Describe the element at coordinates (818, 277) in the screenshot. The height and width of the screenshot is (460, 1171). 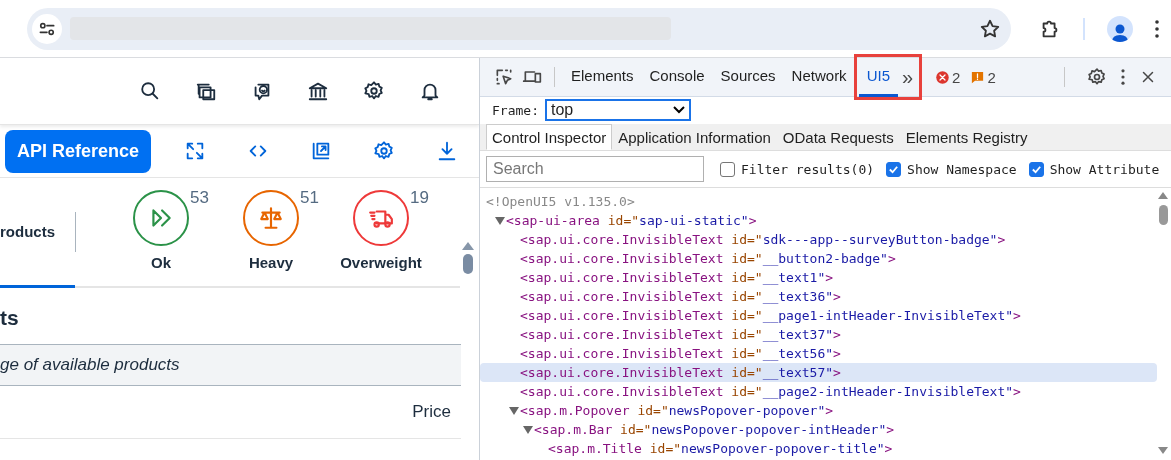
I see `tree-node: <sap.ui.core.InvisibleText id="__text1">` at that location.